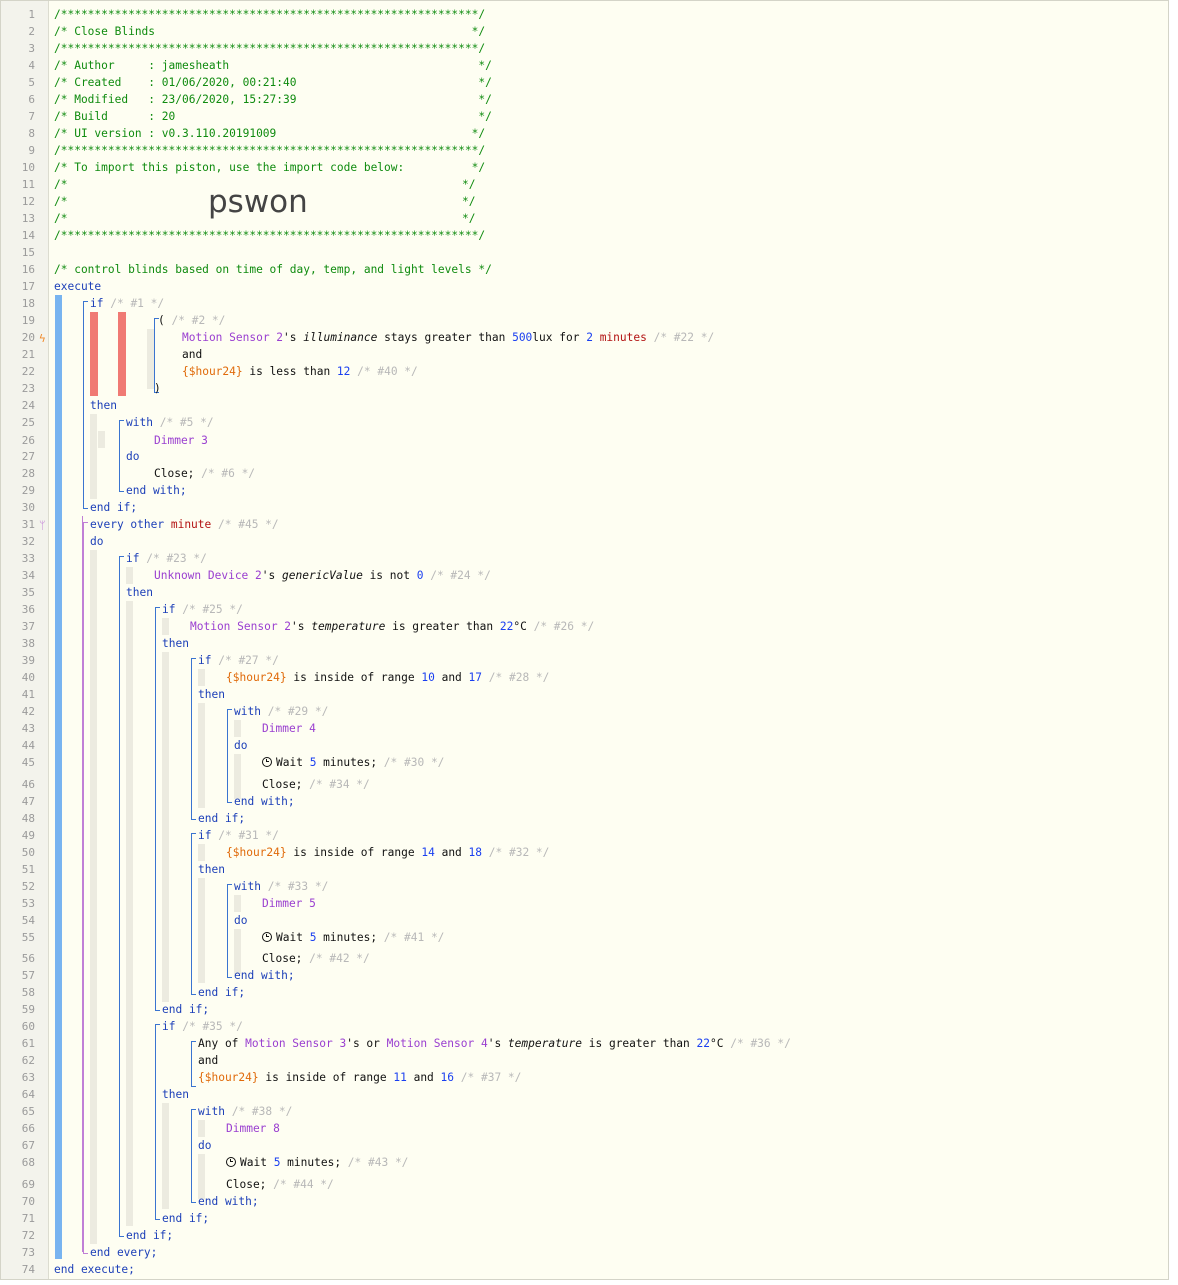 This screenshot has width=1178, height=1285. I want to click on end-if: end if;, so click(113, 507).